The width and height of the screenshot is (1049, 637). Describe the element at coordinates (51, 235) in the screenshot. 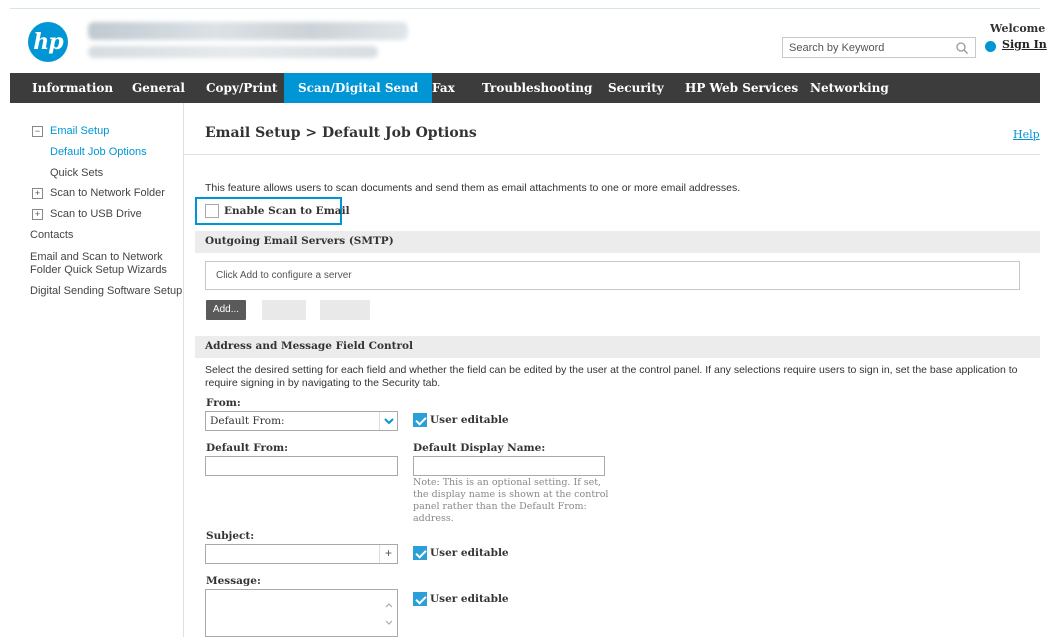

I see `sidebar-item-contacts: Contacts` at that location.